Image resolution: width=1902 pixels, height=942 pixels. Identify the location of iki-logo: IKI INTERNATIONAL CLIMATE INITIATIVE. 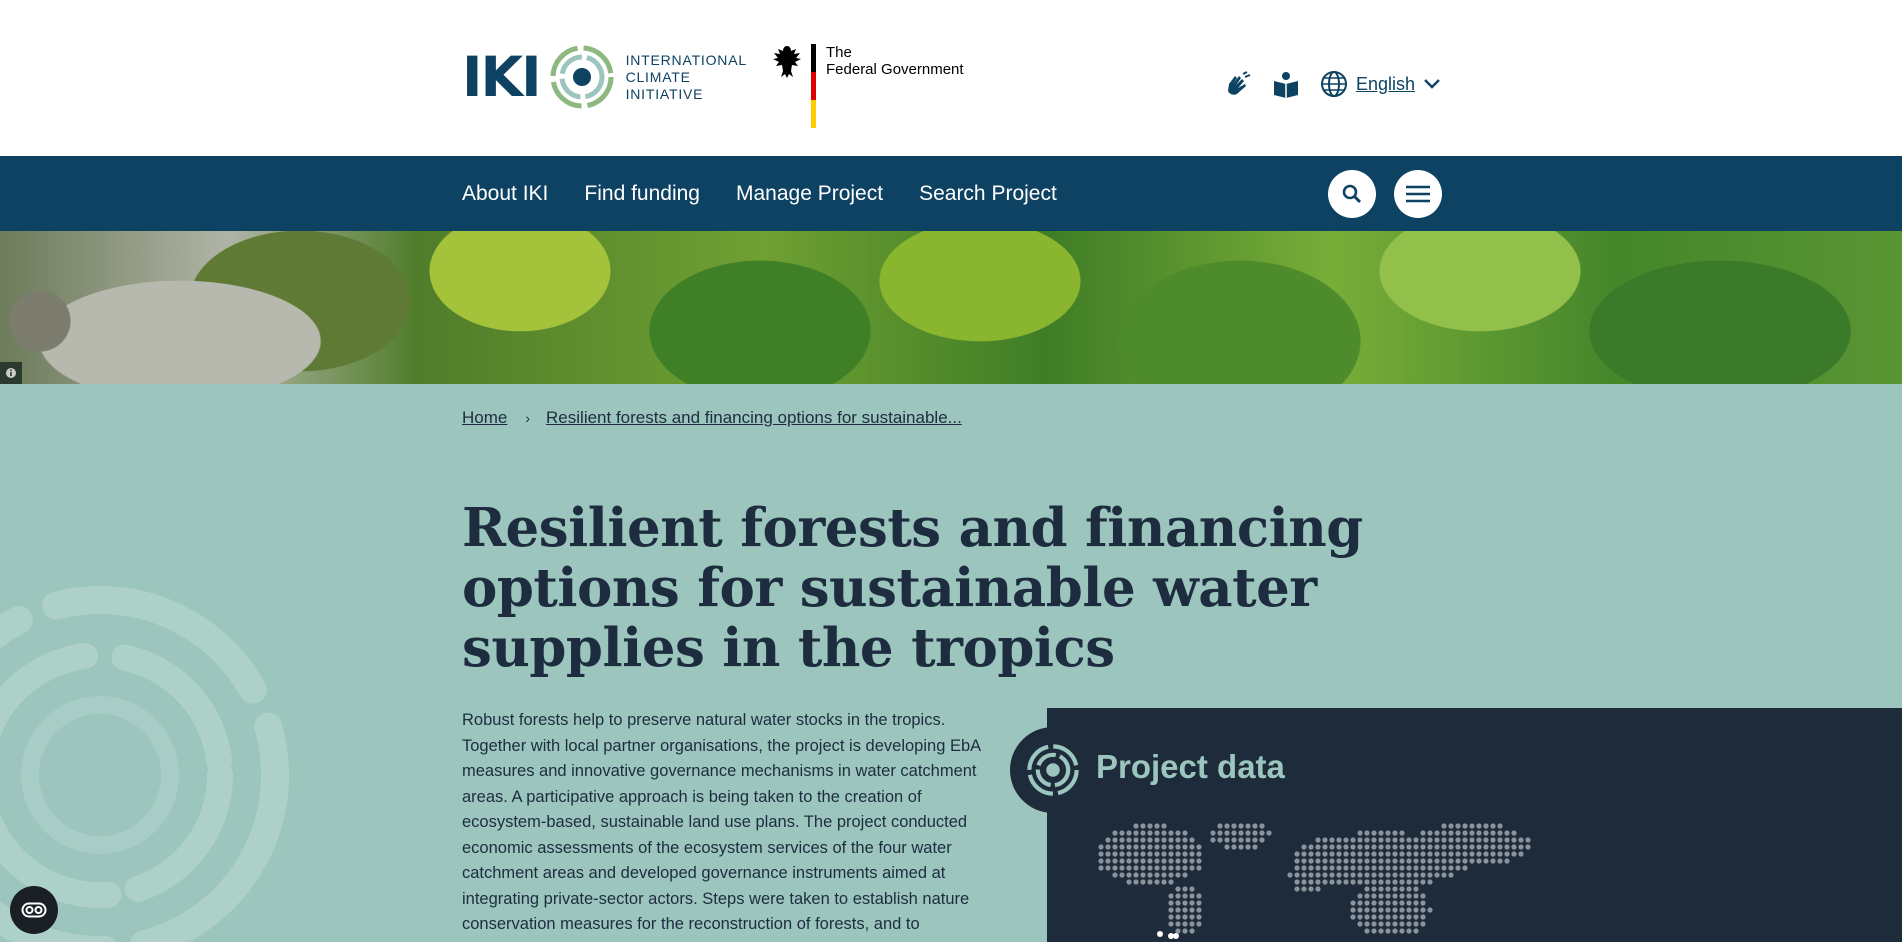
(604, 77).